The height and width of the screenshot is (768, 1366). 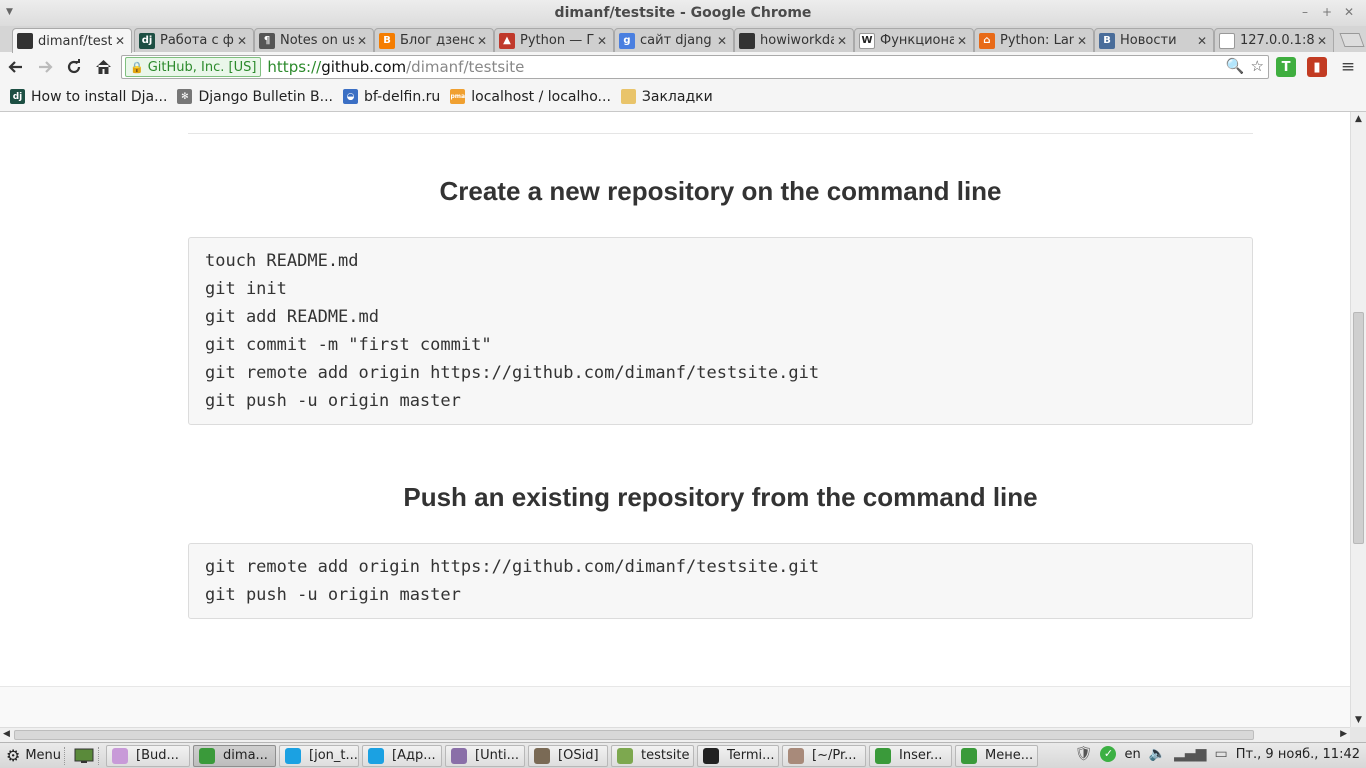 What do you see at coordinates (402, 96) in the screenshot?
I see `bookmark-label: bf-delfin.ru` at bounding box center [402, 96].